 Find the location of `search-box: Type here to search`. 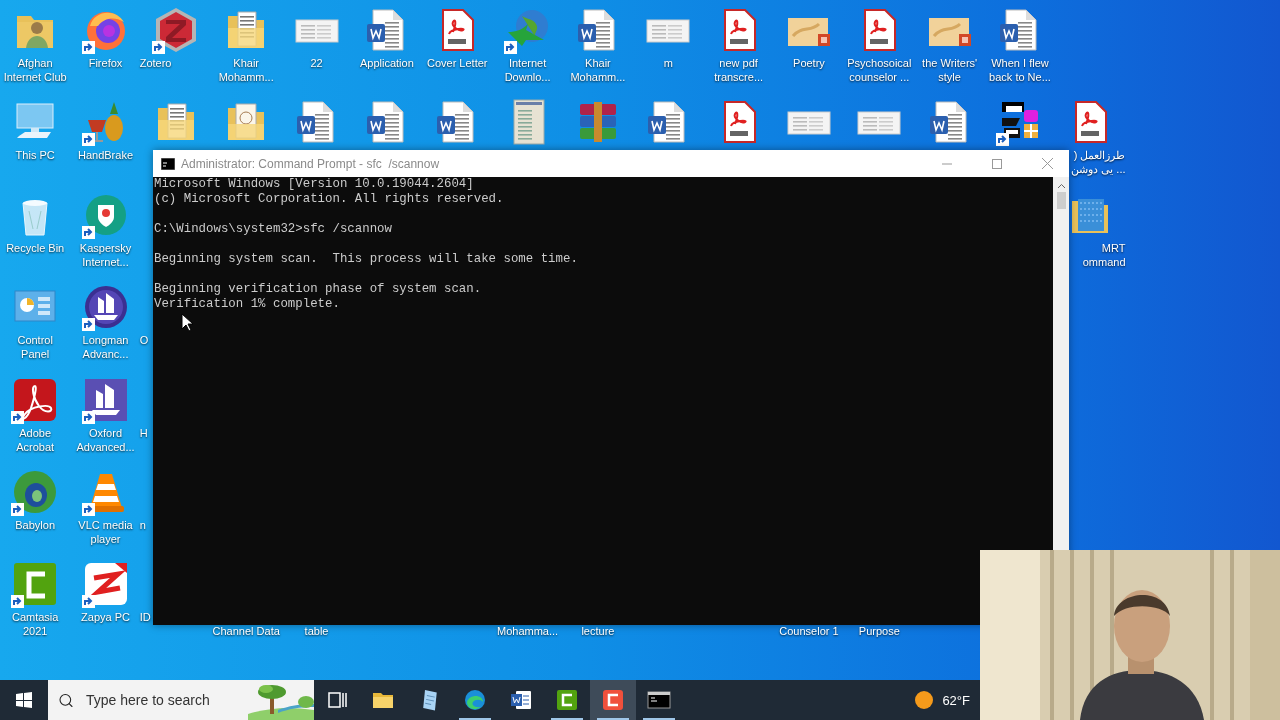

search-box: Type here to search is located at coordinates (181, 700).